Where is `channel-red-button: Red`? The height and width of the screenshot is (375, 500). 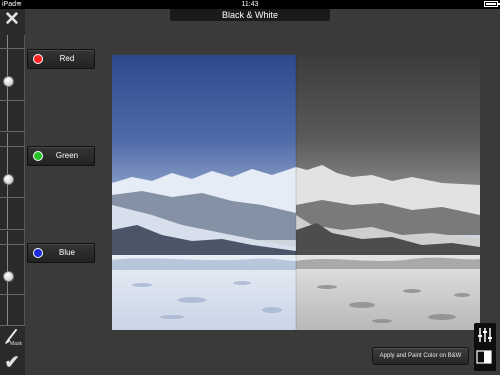 channel-red-button: Red is located at coordinates (61, 59).